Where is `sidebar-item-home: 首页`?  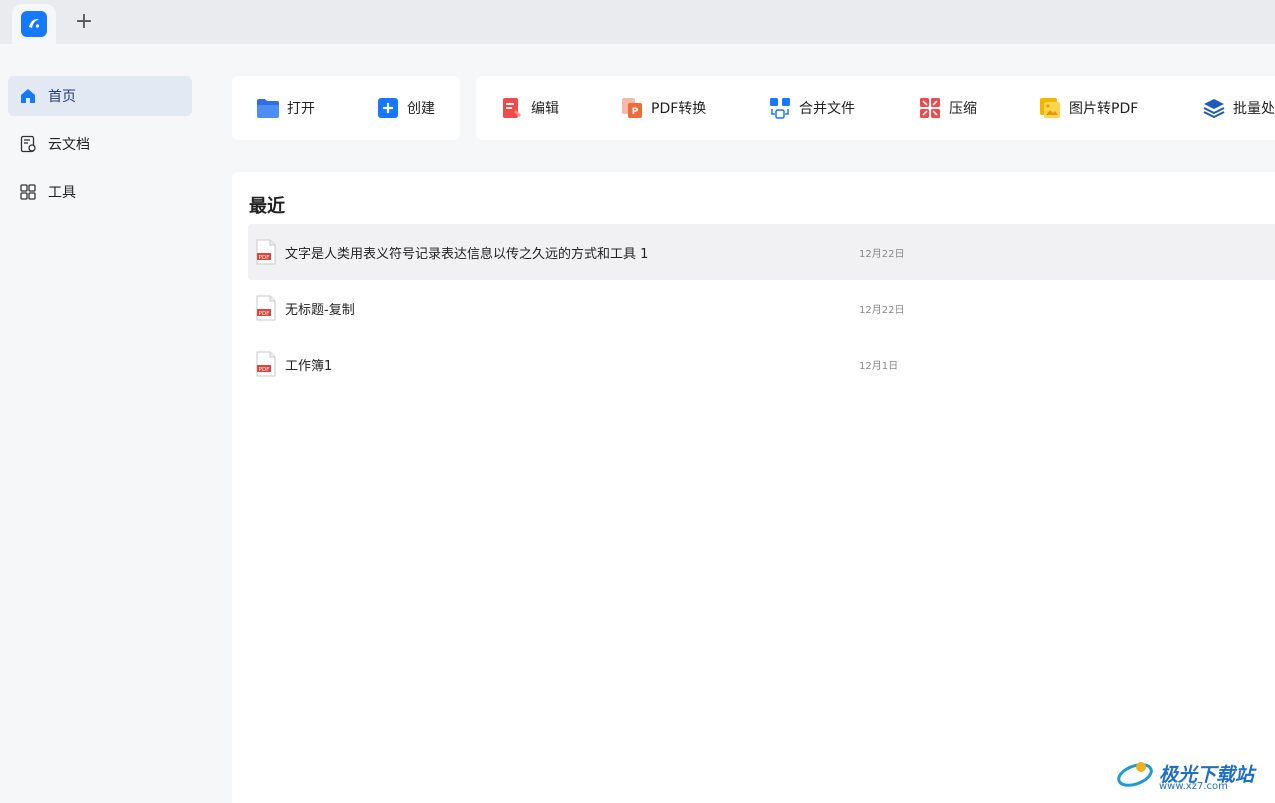 sidebar-item-home: 首页 is located at coordinates (100, 96).